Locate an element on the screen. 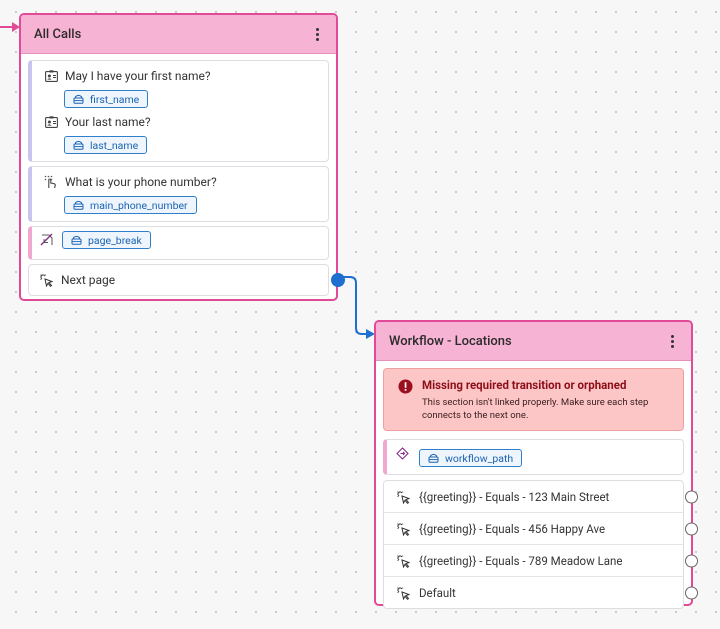 This screenshot has height=629, width=720. variable-chip: main_phone_number is located at coordinates (130, 205).